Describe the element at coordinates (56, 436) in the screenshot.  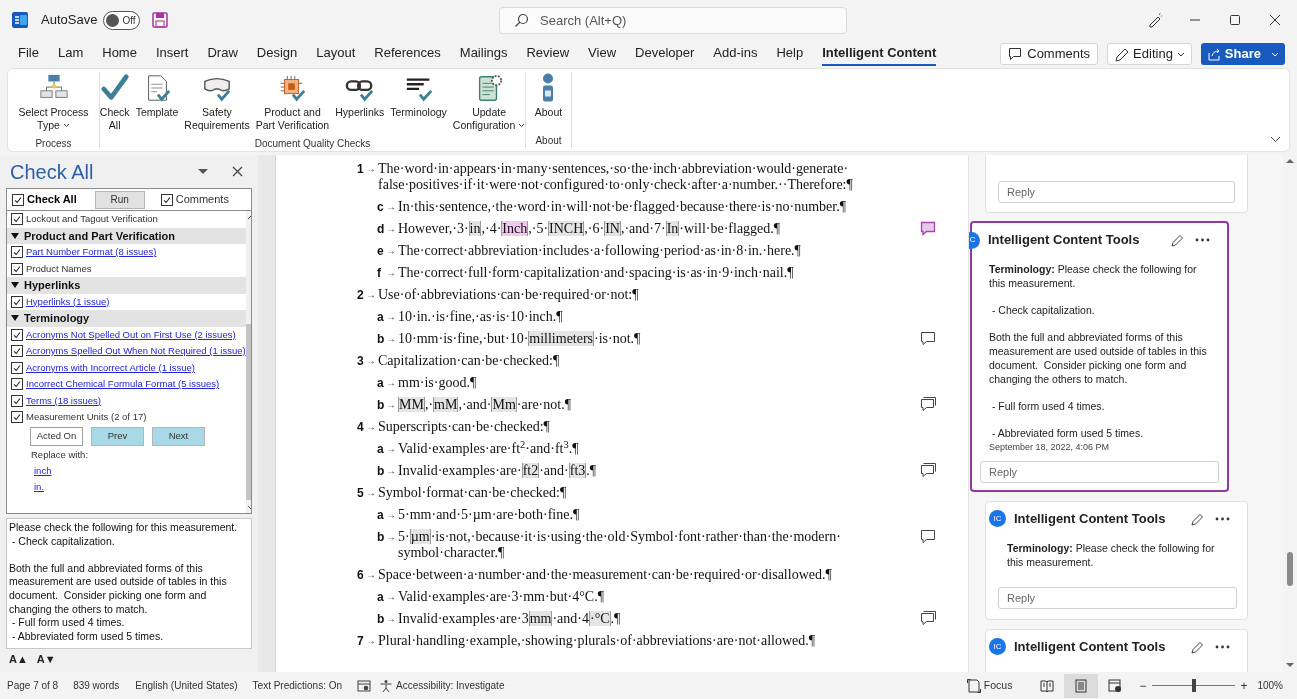
I see `action-button: Acted On` at that location.